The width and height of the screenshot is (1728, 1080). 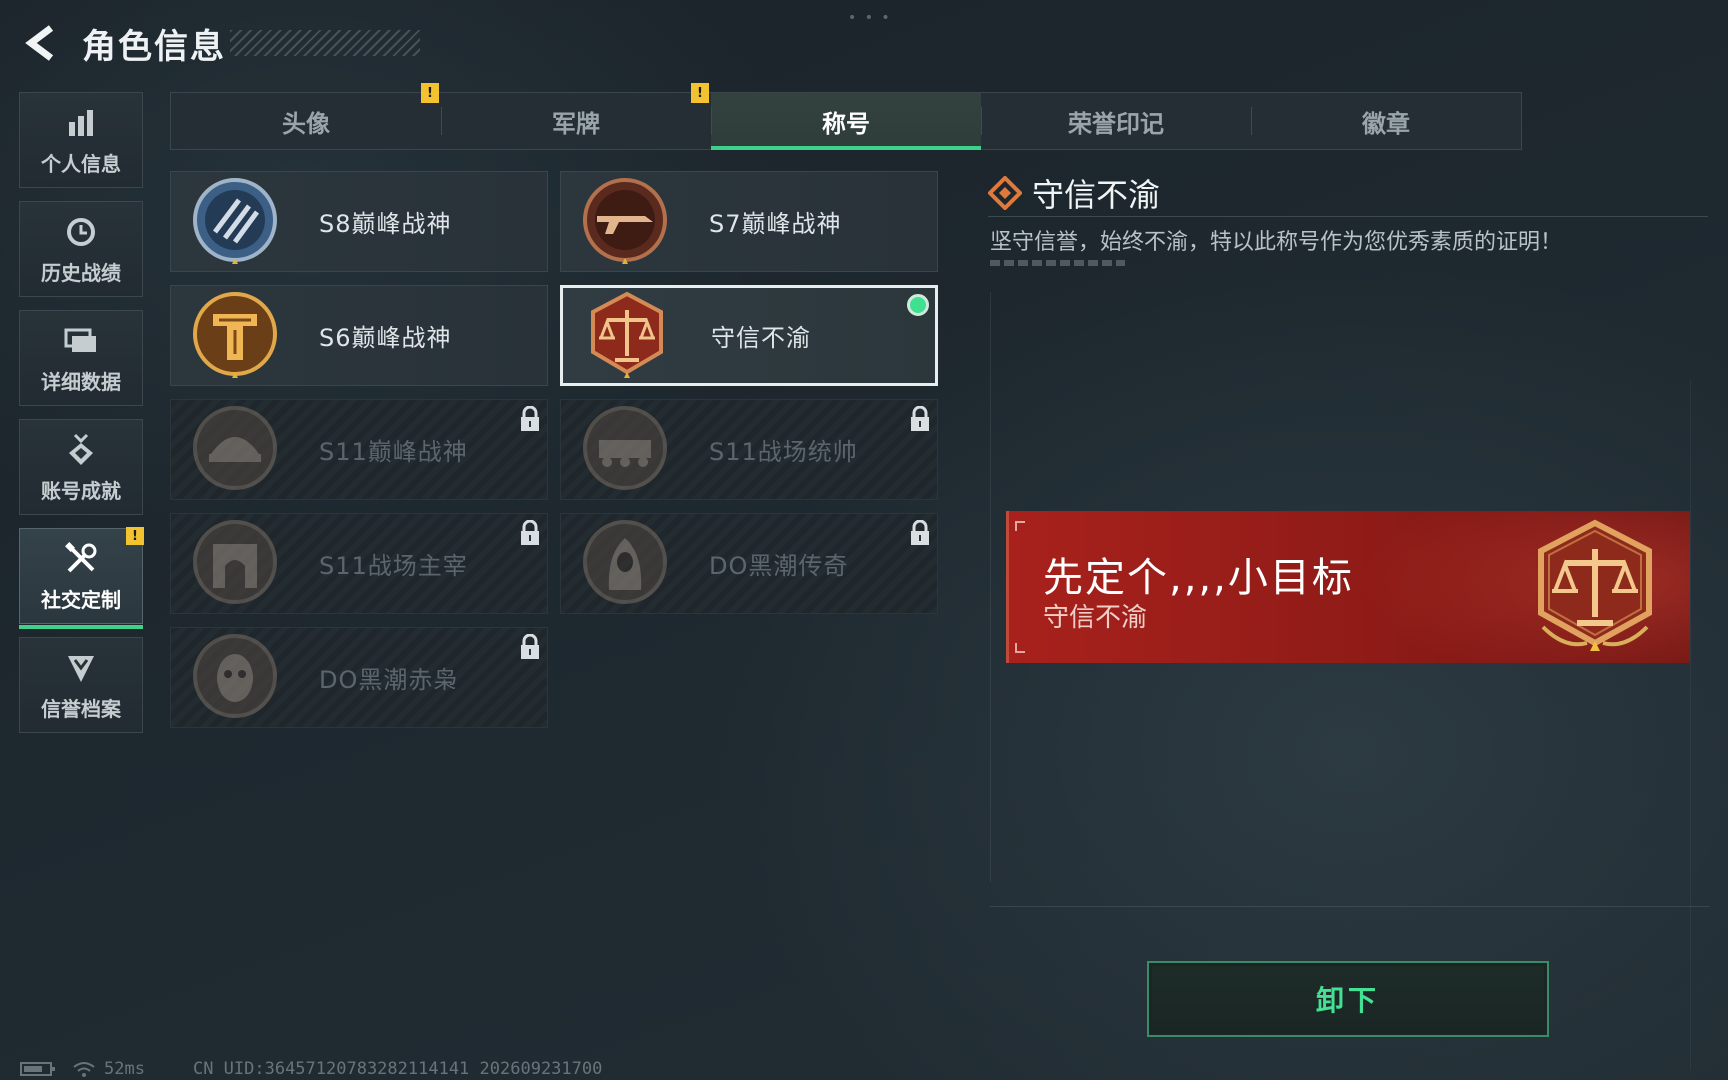 What do you see at coordinates (81, 232) in the screenshot?
I see `clock-icon` at bounding box center [81, 232].